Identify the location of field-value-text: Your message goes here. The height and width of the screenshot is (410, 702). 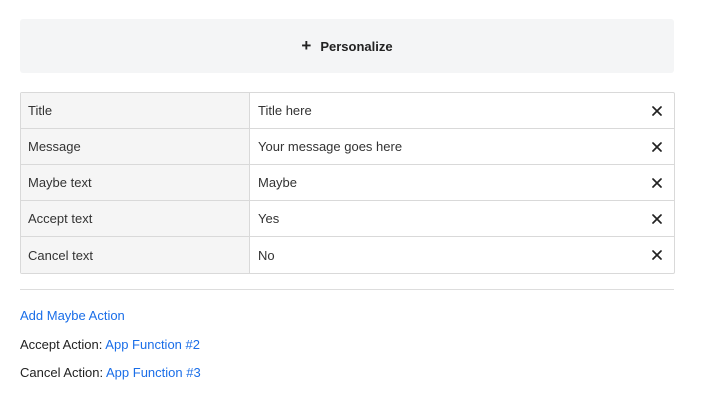
(451, 146).